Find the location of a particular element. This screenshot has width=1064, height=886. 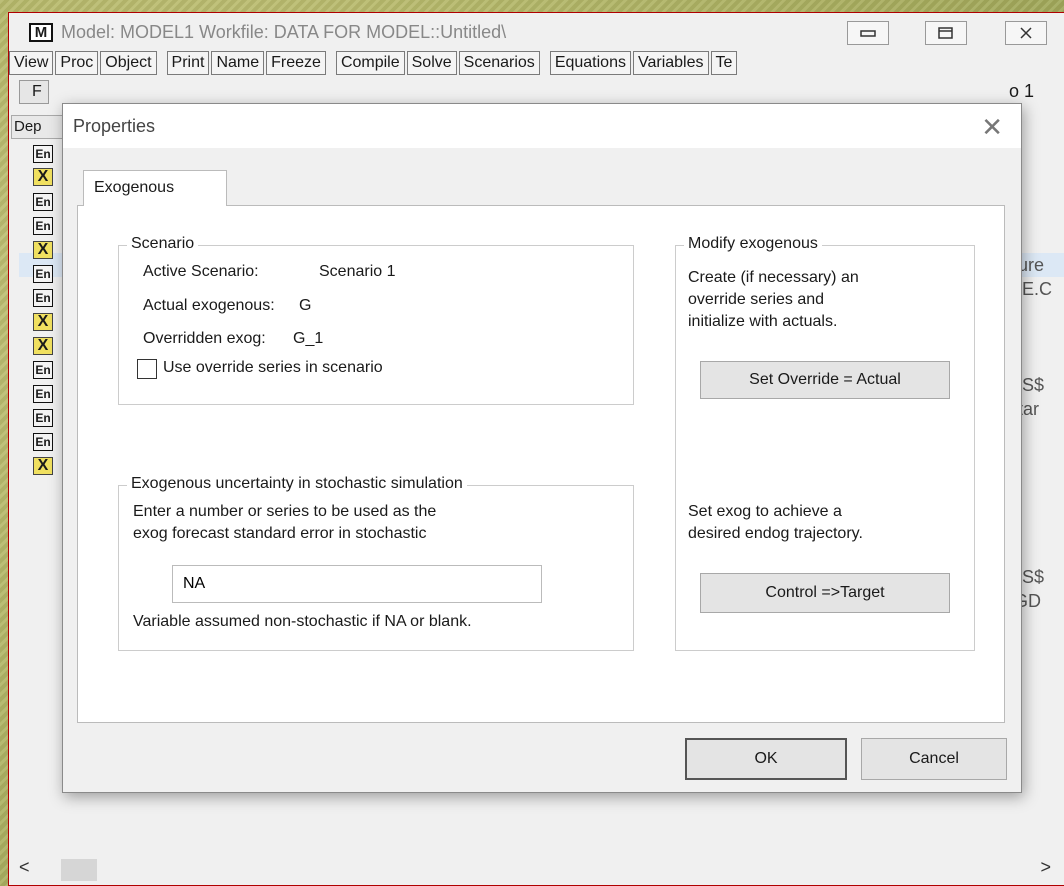

use-override-checkbox is located at coordinates (147, 369).